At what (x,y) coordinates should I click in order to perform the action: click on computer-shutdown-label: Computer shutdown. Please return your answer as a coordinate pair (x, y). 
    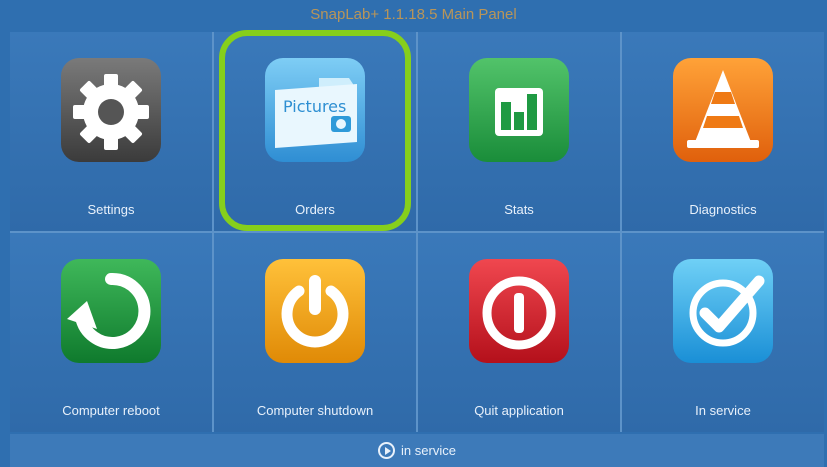
    Looking at the image, I should click on (315, 410).